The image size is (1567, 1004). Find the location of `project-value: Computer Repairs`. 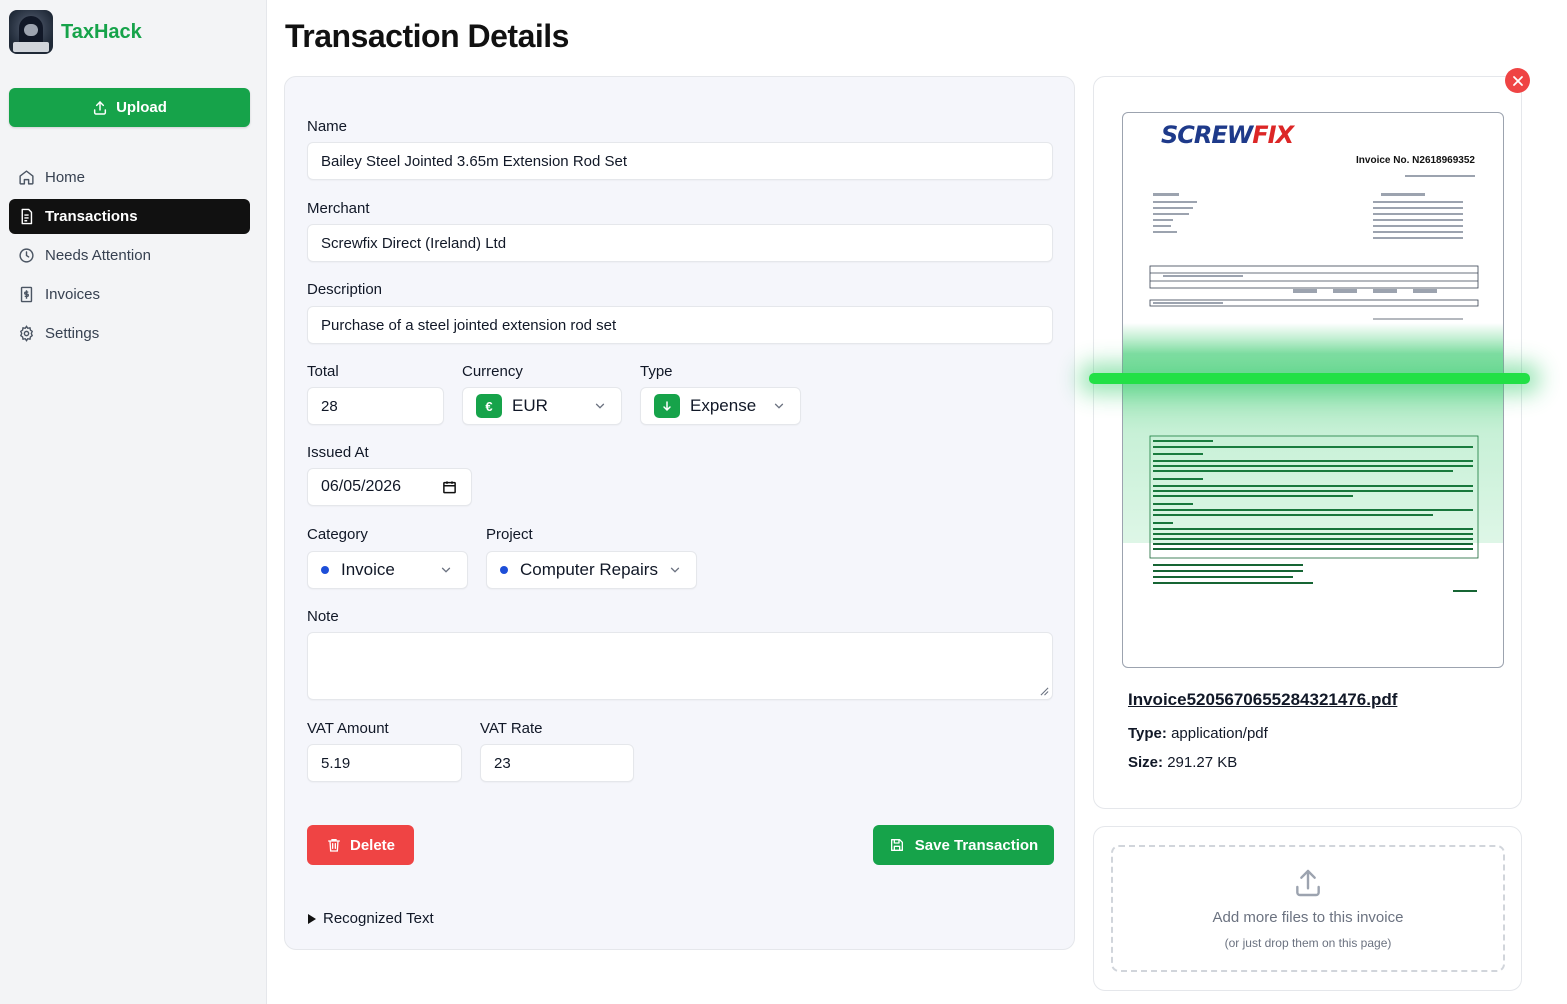

project-value: Computer Repairs is located at coordinates (589, 569).